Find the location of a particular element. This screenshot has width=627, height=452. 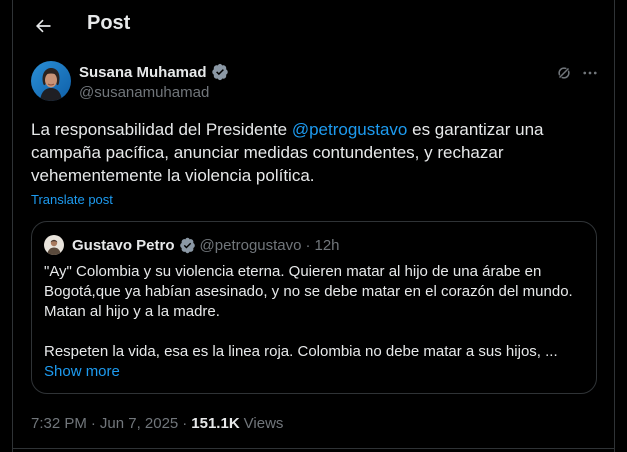

quoted-header: Gustavo Petro @petrogustavo · 12h is located at coordinates (206, 245).